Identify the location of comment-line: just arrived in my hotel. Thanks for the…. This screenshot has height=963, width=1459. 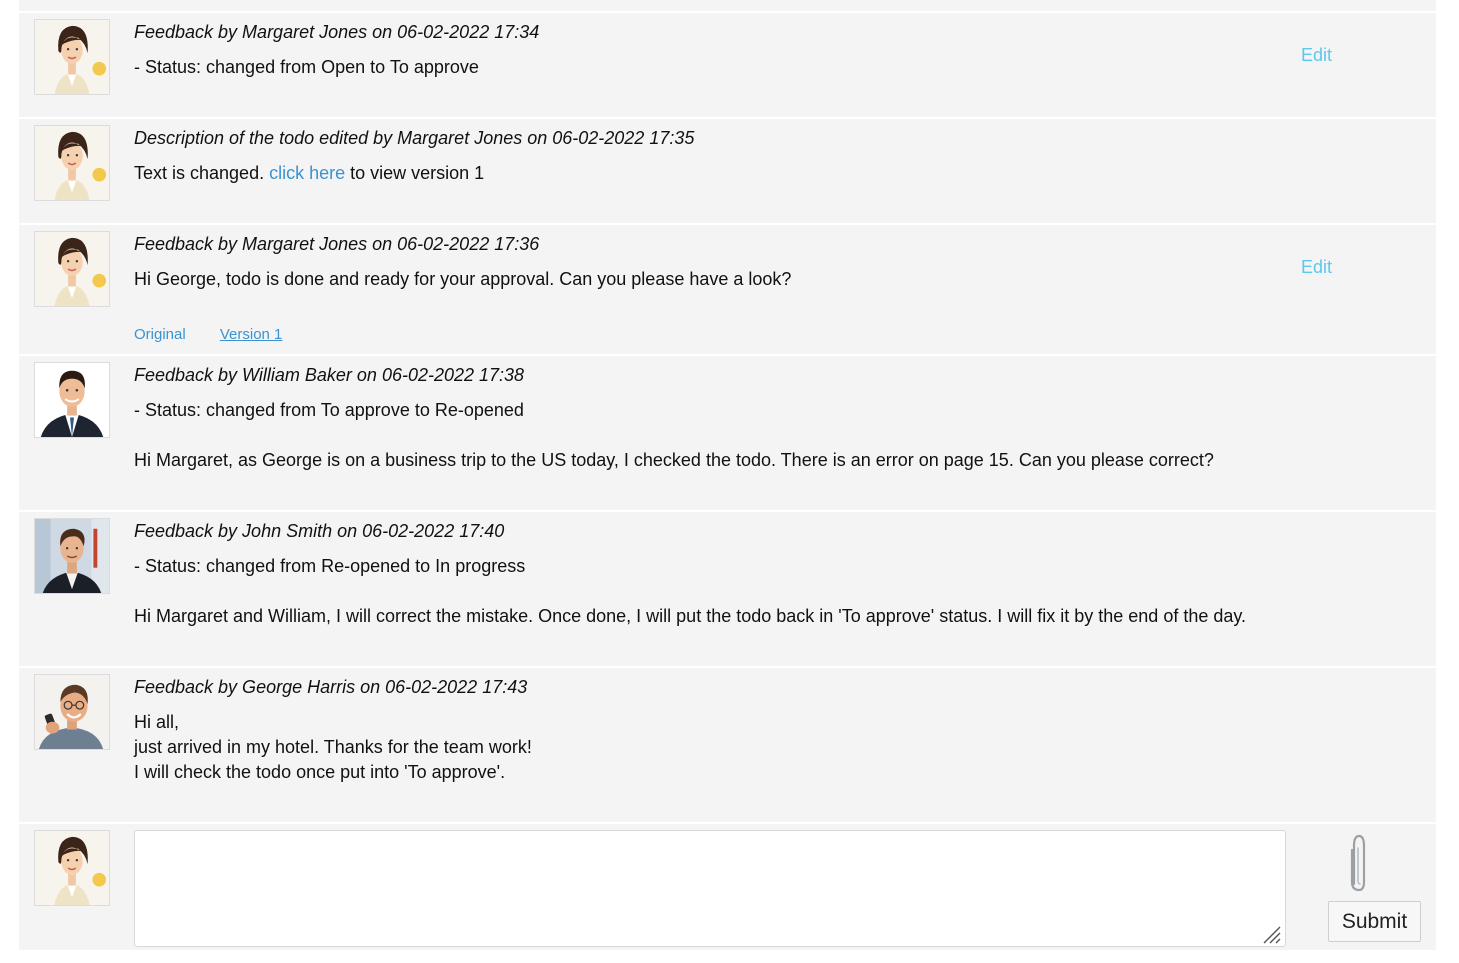
(333, 747).